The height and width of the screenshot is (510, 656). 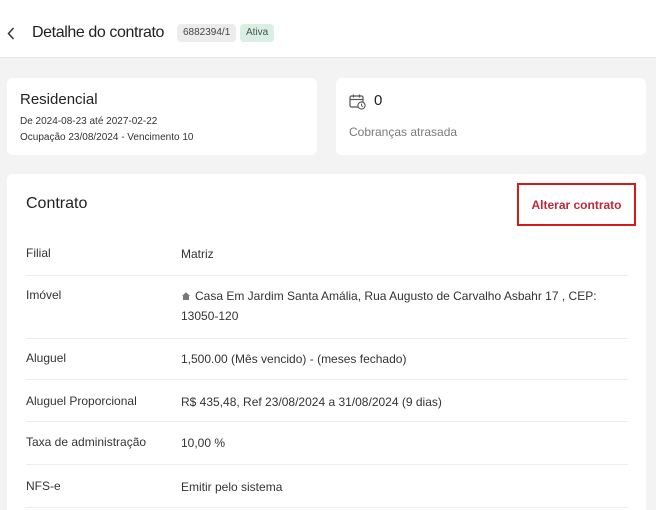 I want to click on row-value: 10,00 %, so click(x=203, y=443).